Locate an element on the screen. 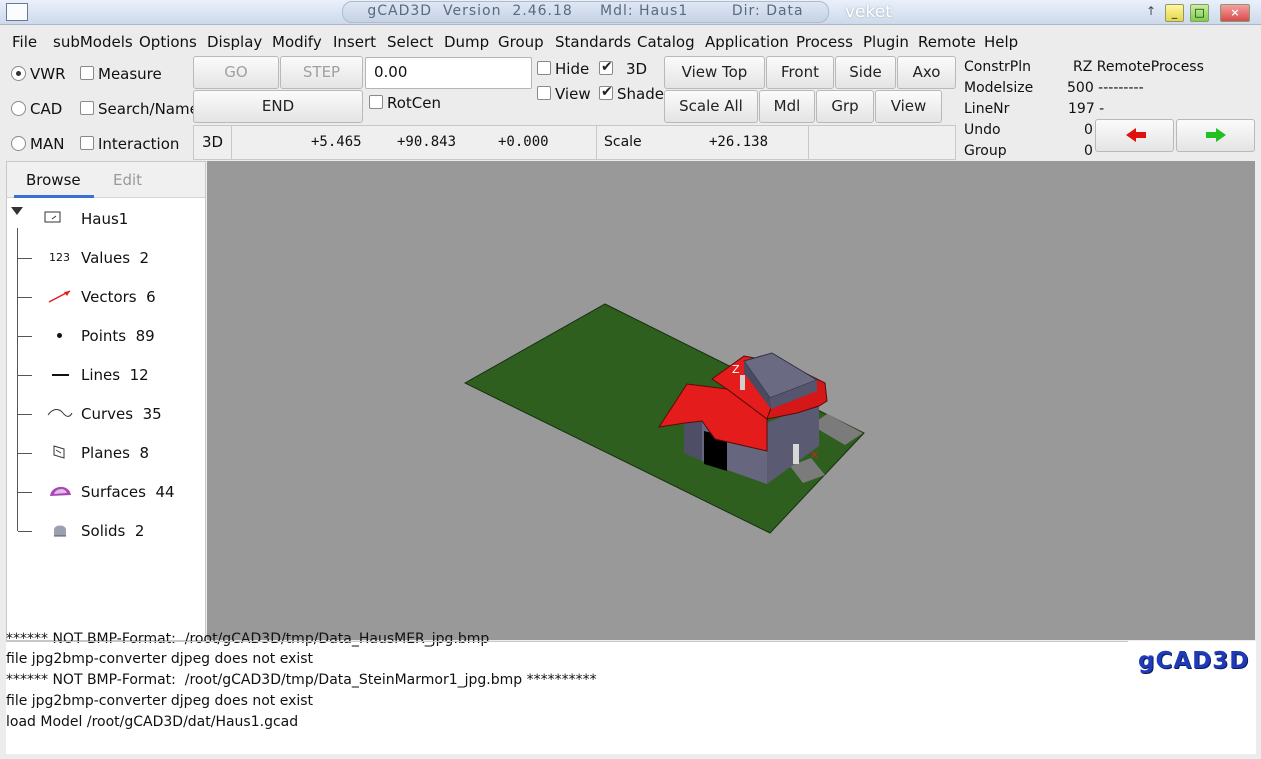 The height and width of the screenshot is (759, 1261). plane-icon is located at coordinates (59, 452).